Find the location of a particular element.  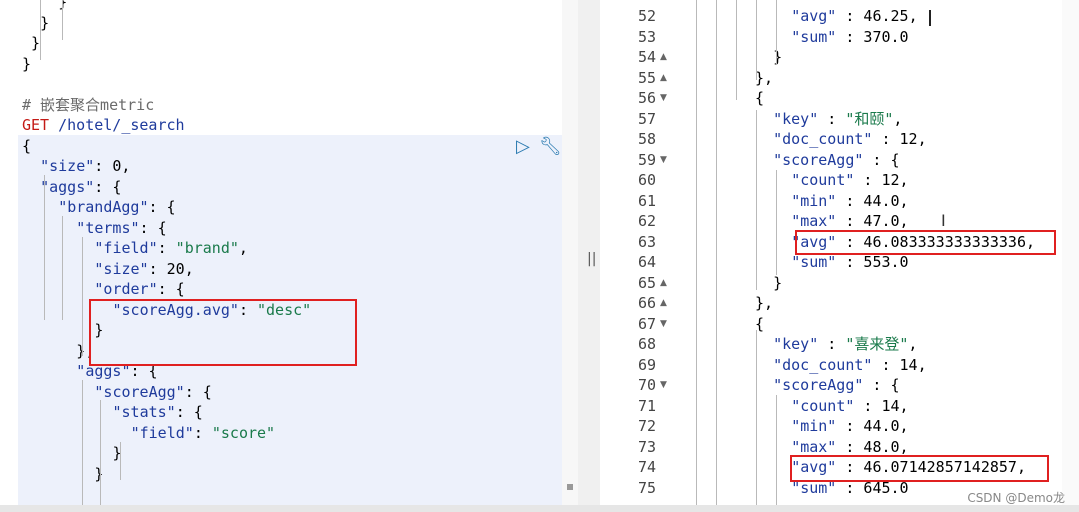

response-line: "max" : 48.0, is located at coordinates (850, 446).